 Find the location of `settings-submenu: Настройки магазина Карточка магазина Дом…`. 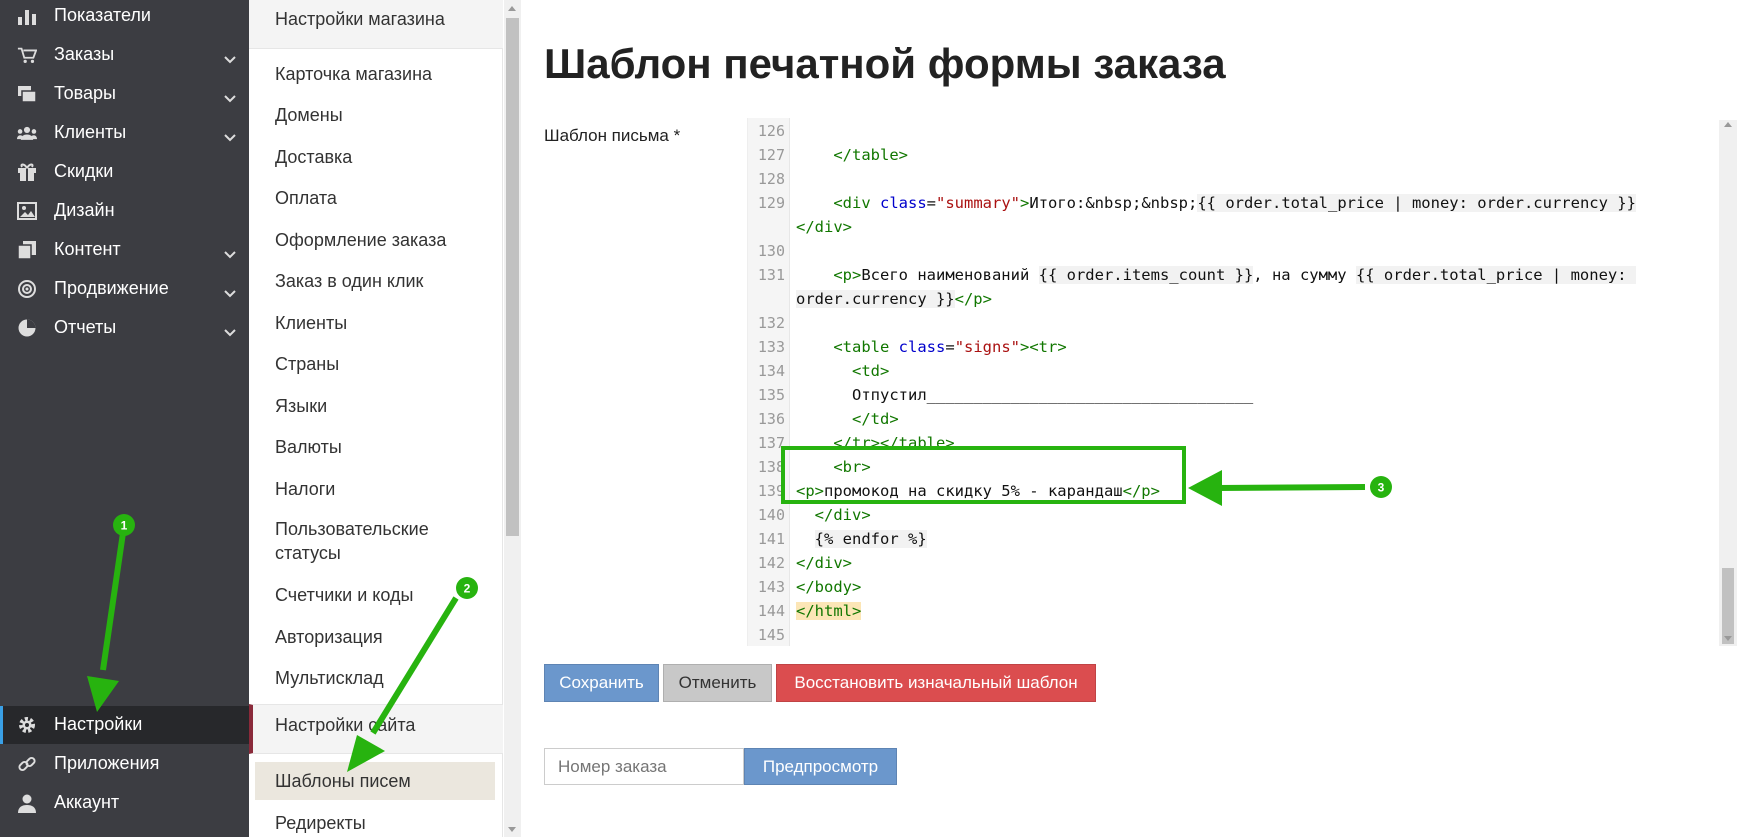

settings-submenu: Настройки магазина Карточка магазина Дом… is located at coordinates (376, 418).